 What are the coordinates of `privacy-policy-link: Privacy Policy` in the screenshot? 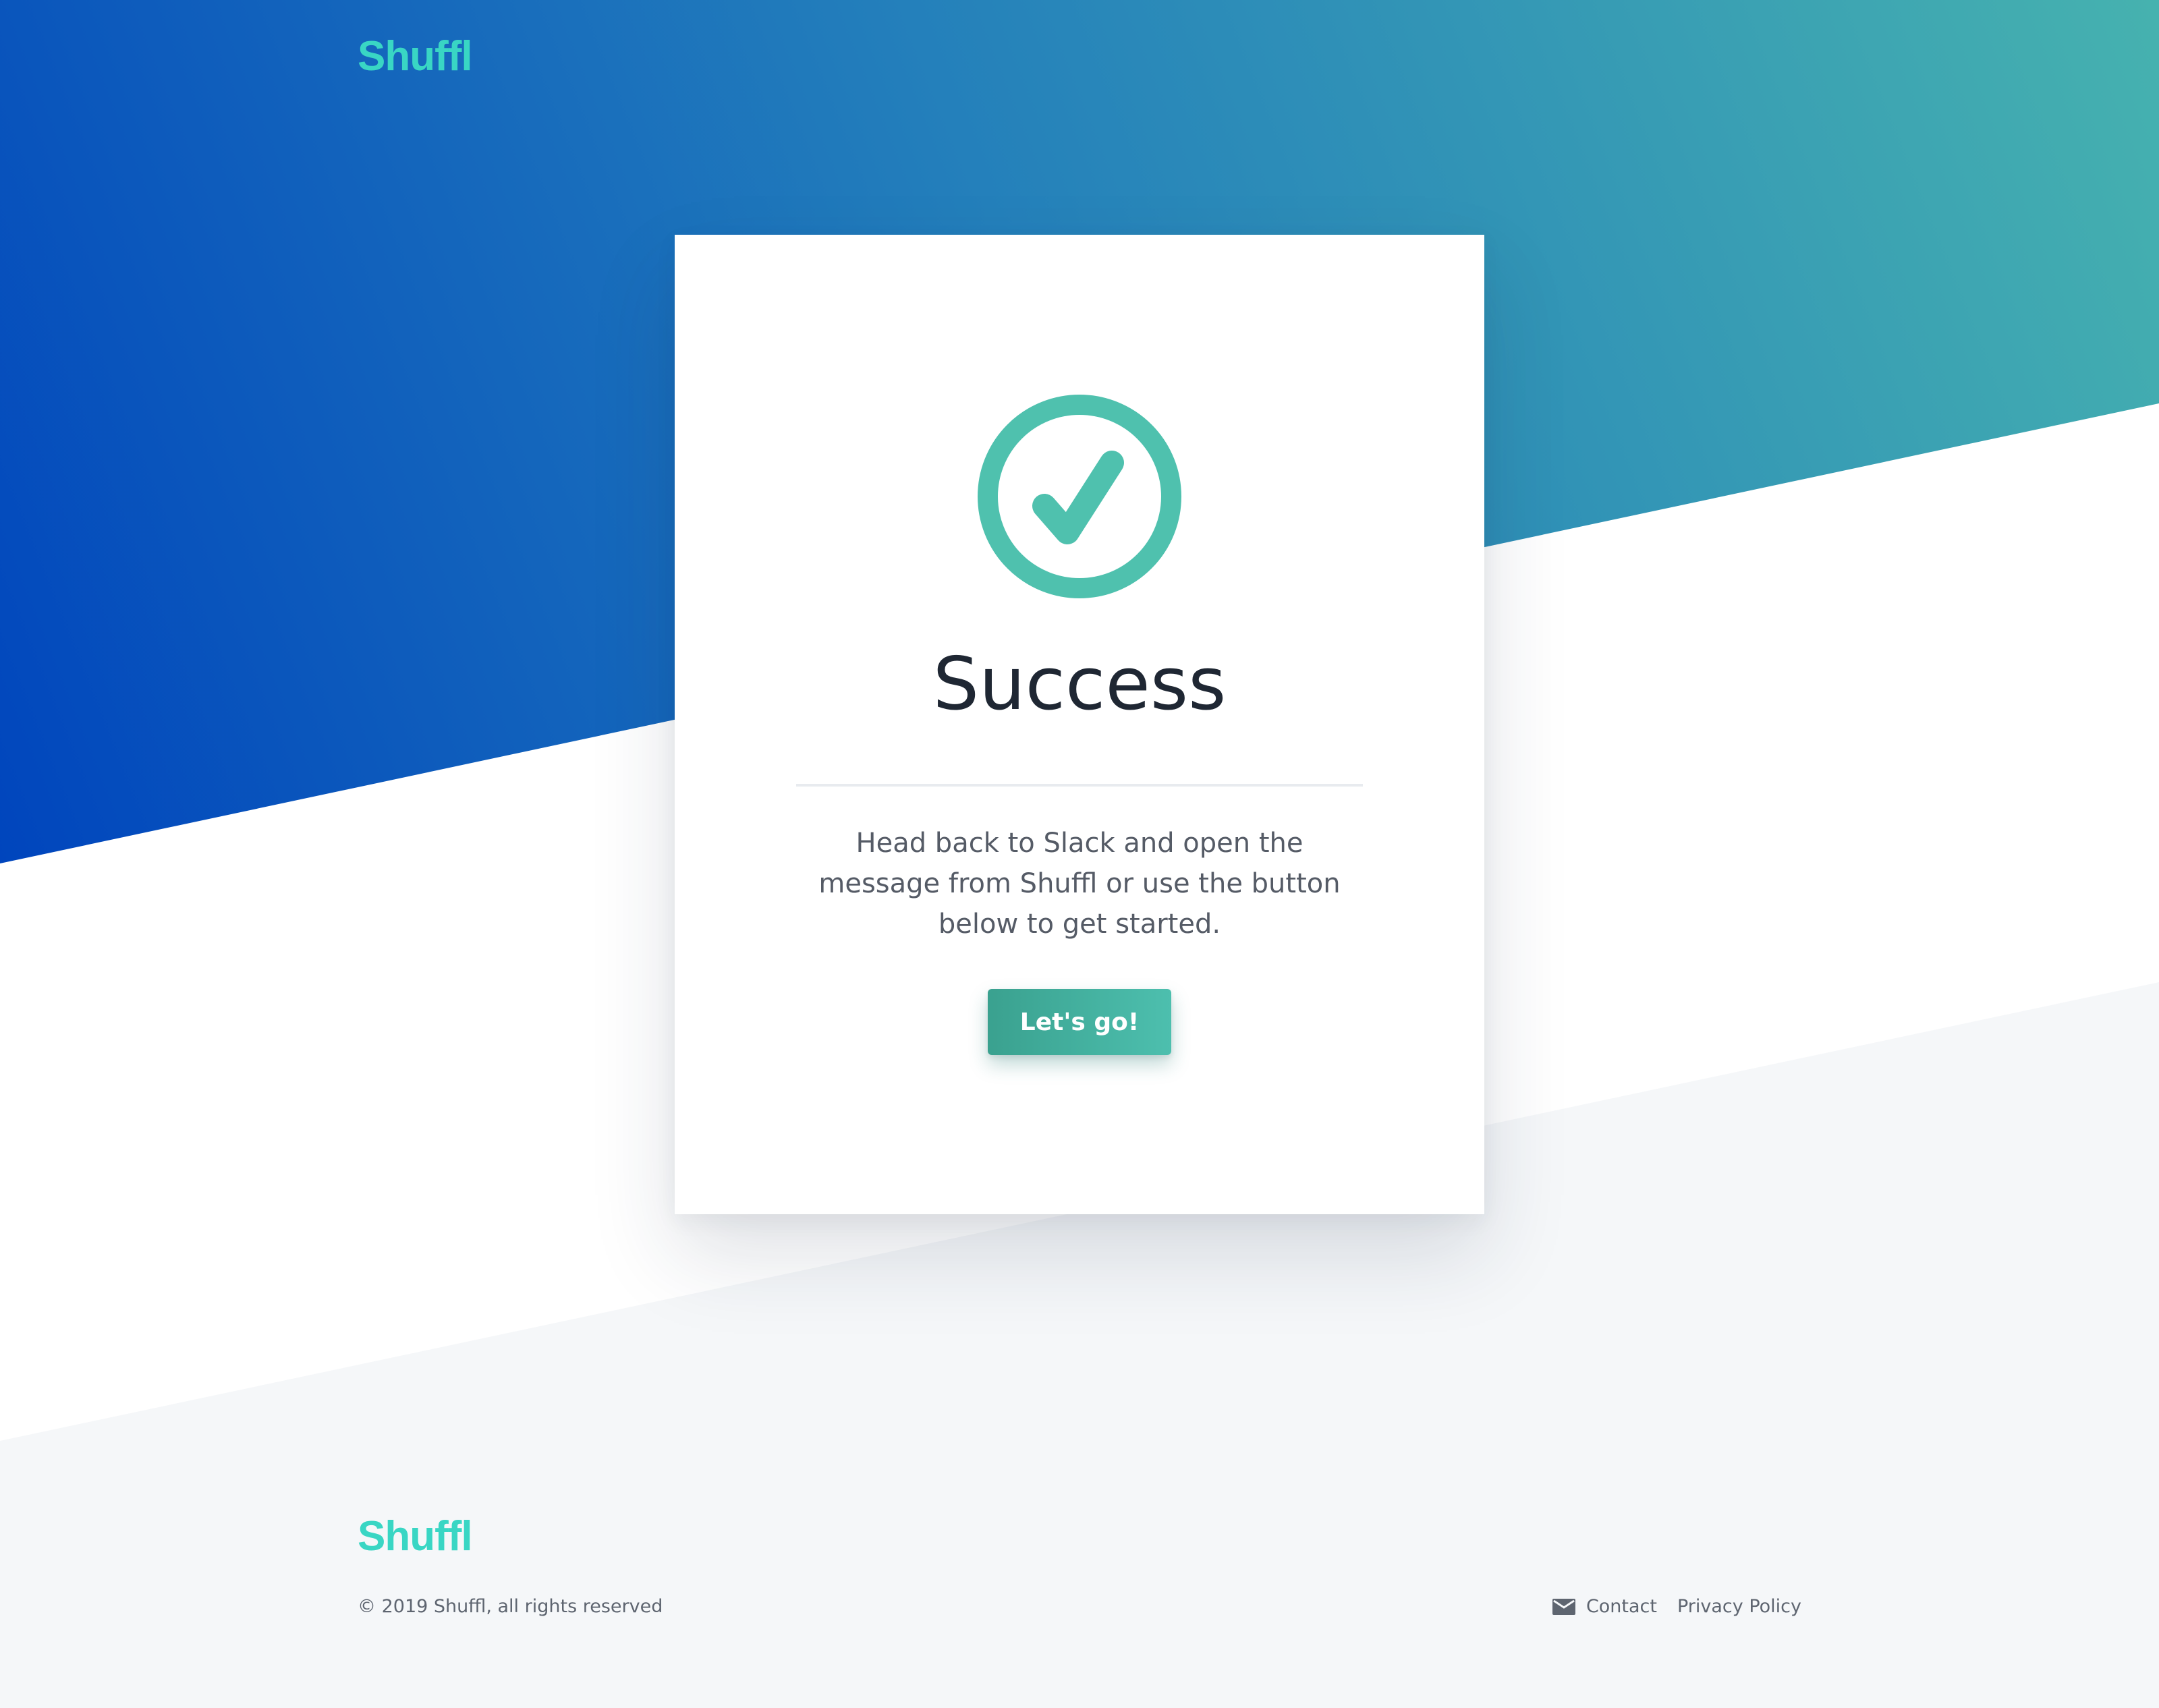 It's located at (1739, 1606).